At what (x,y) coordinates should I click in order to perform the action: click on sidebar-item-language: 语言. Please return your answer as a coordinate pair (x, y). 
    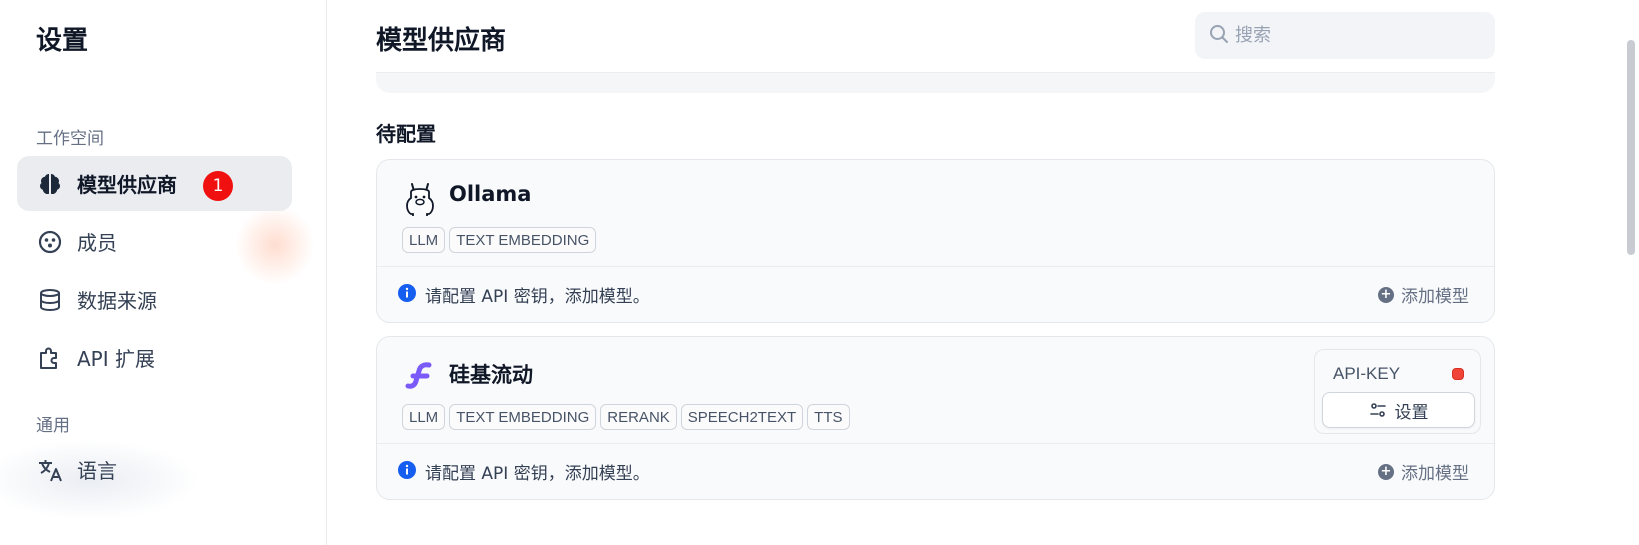
    Looking at the image, I should click on (154, 469).